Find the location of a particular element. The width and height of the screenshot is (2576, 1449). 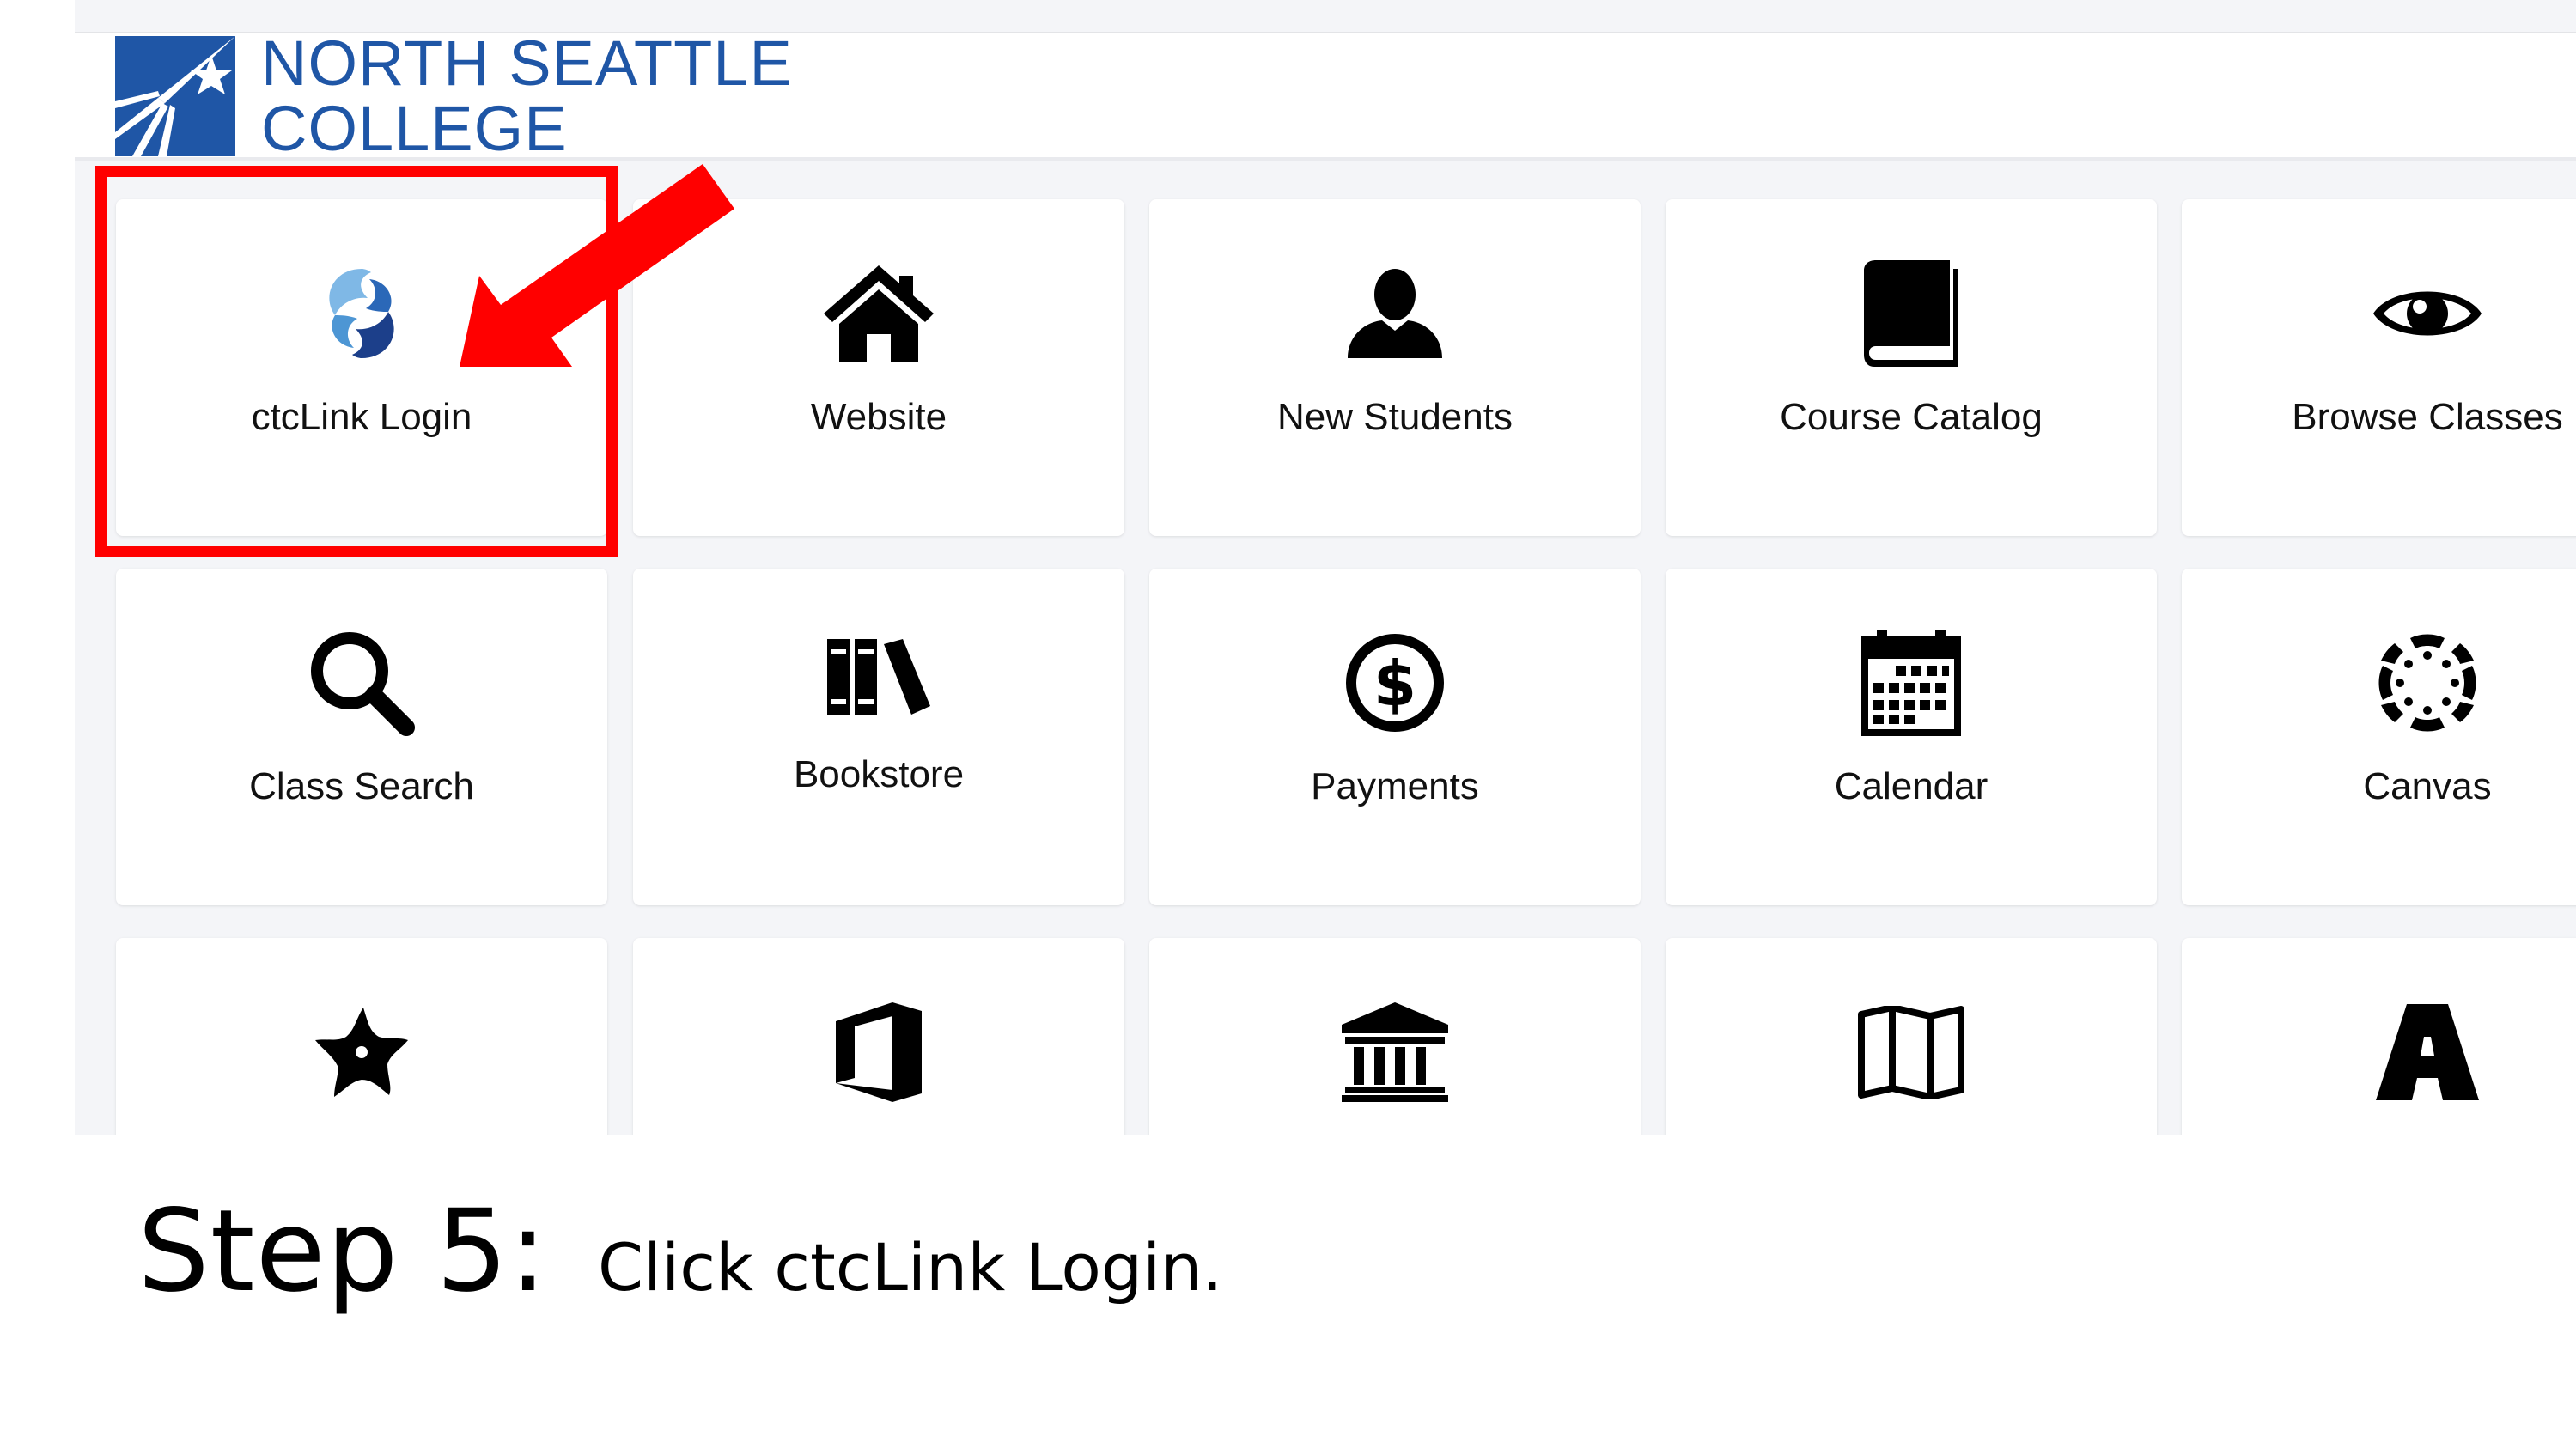

eye-icon is located at coordinates (2427, 313).